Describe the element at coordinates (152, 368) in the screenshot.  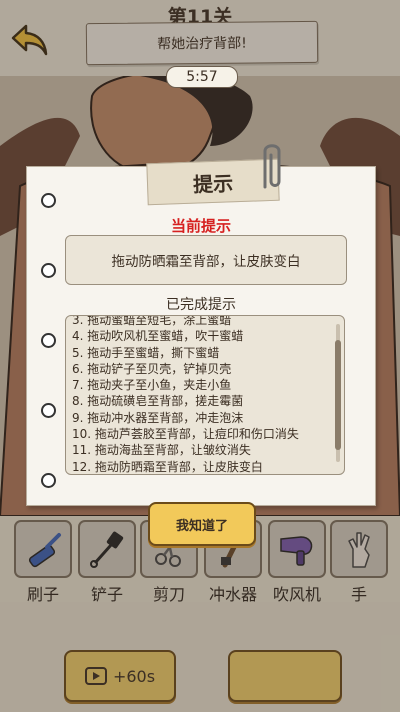
I see `list-item: 6. 拖动铲子至贝壳，铲掉贝壳` at that location.